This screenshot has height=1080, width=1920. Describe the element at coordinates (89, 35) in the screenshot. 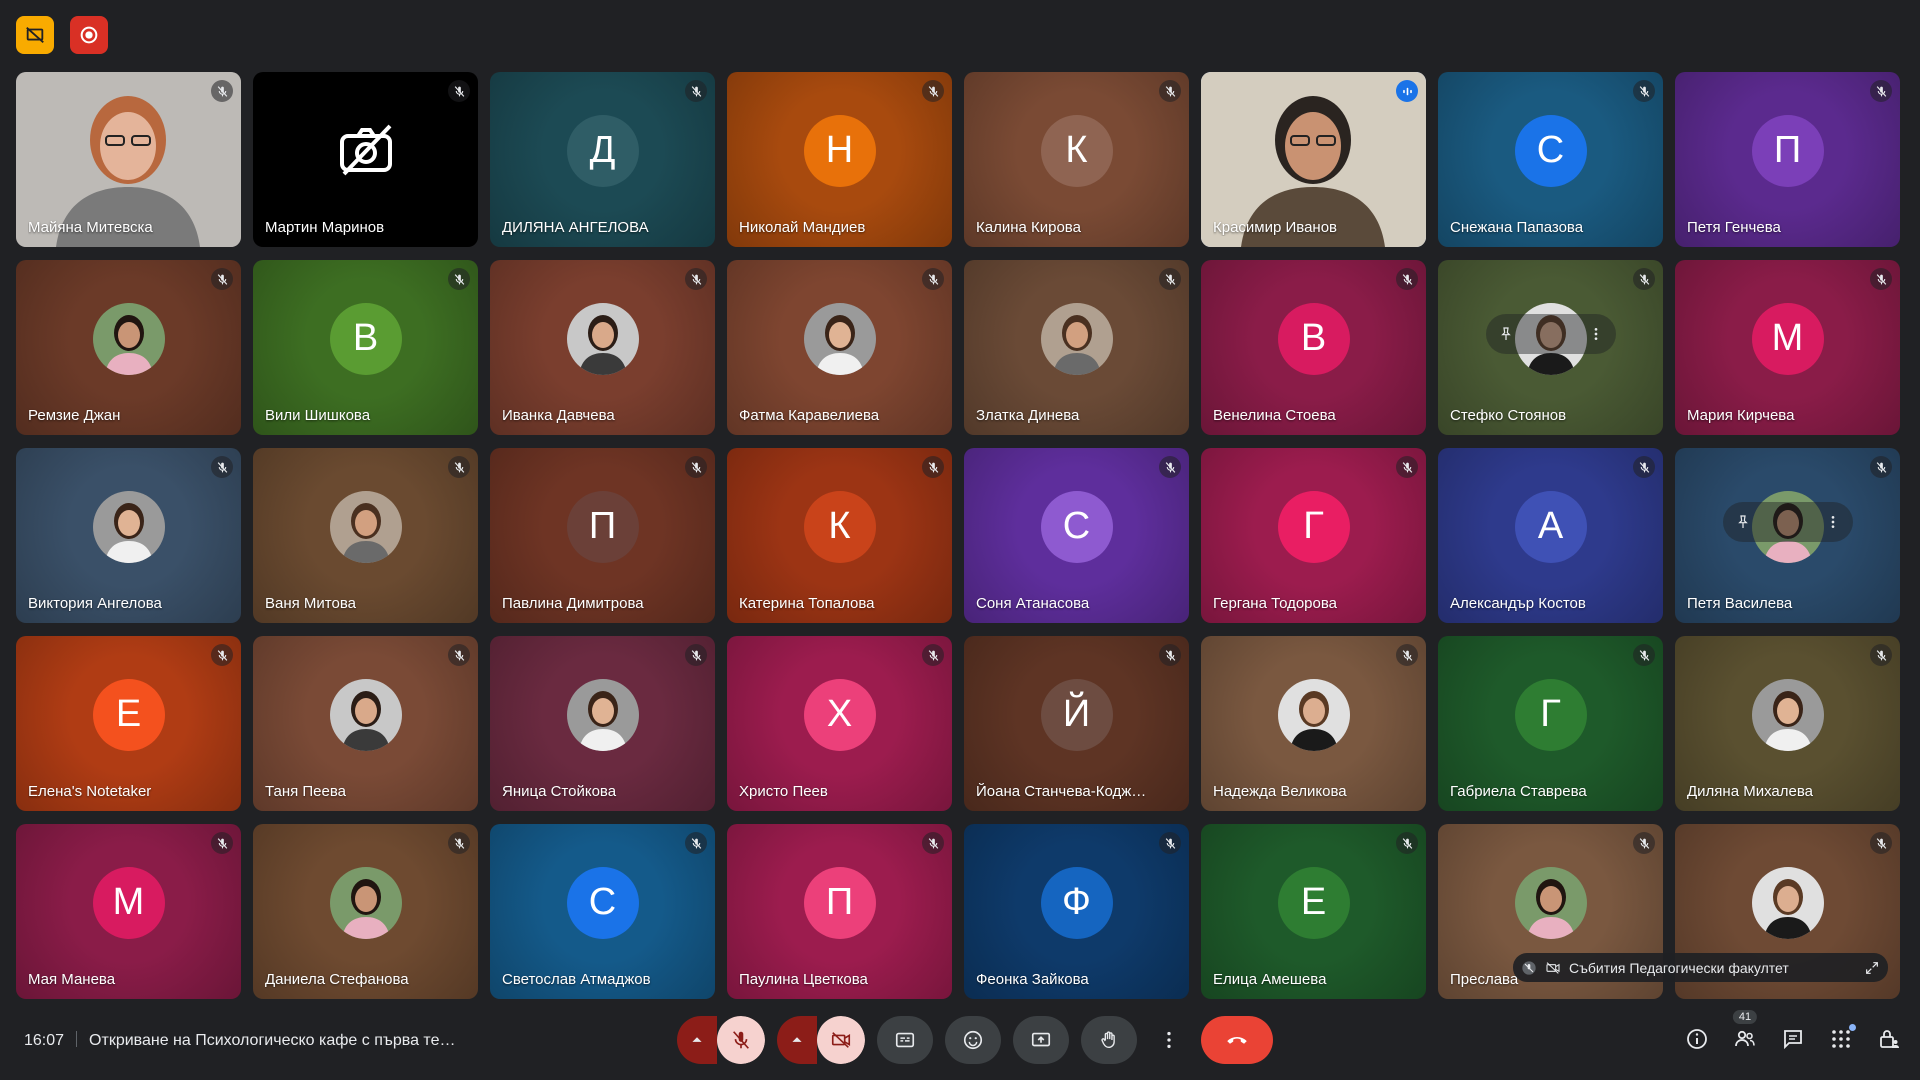

I see `recording-indicator` at that location.